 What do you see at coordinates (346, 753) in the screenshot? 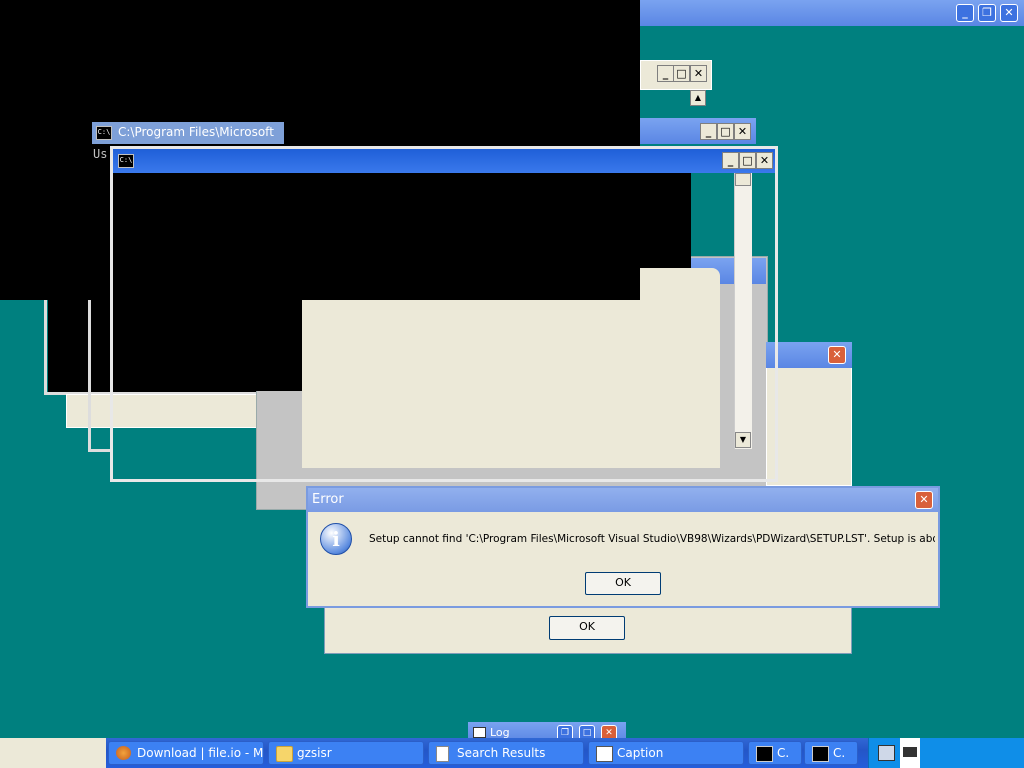
I see `taskbar-item-gzsisr: gzsisr` at bounding box center [346, 753].